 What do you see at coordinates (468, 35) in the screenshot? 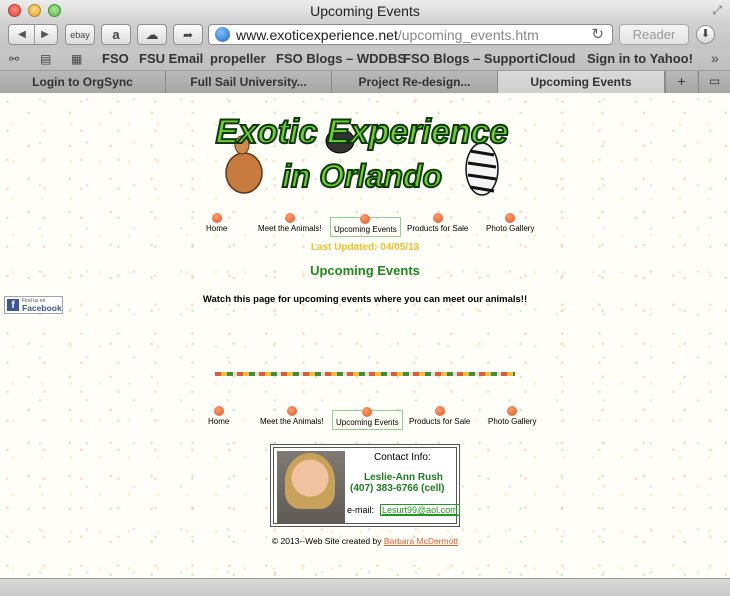
I see `url-path: /upcoming_events.htm` at bounding box center [468, 35].